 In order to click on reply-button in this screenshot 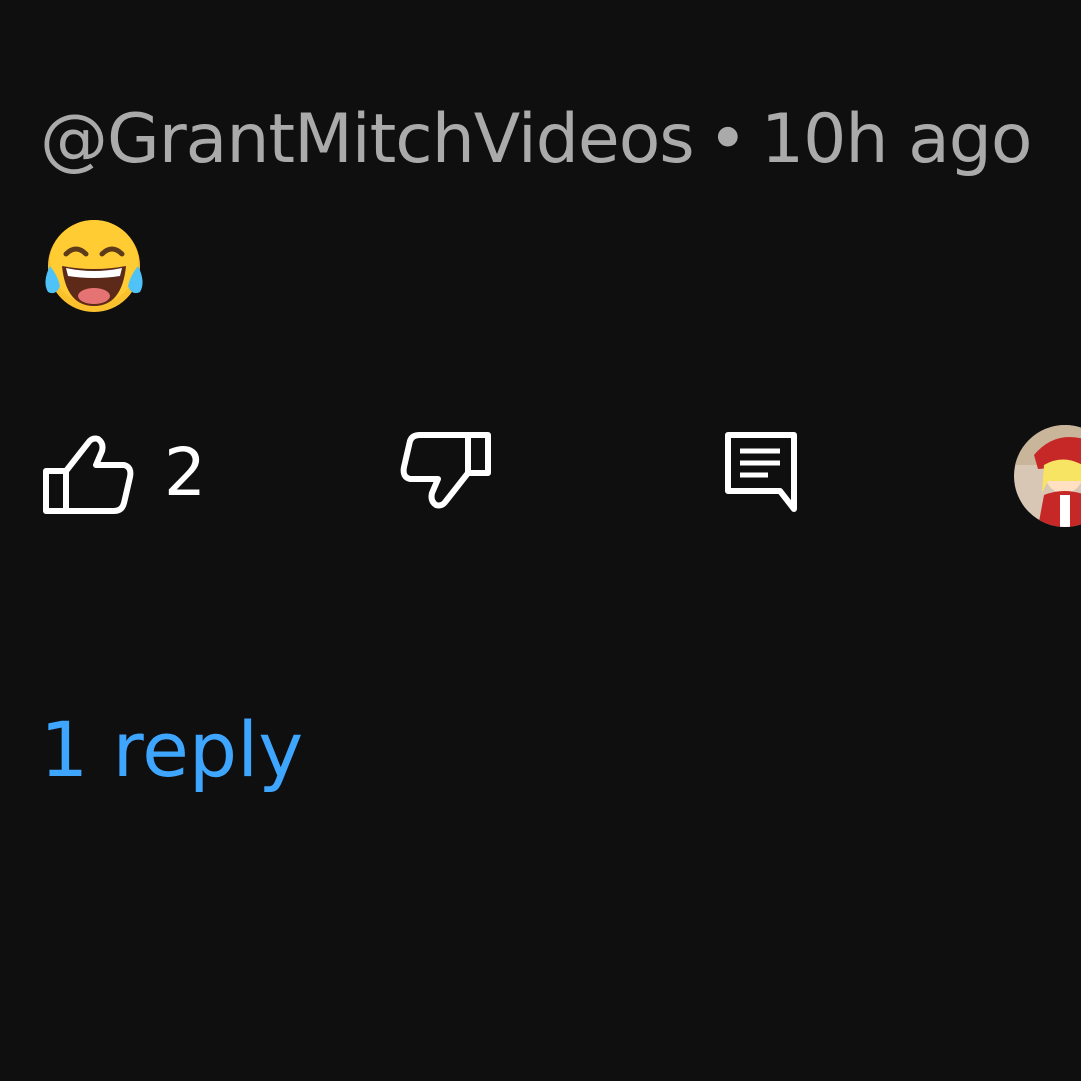, I will do `click(762, 471)`.